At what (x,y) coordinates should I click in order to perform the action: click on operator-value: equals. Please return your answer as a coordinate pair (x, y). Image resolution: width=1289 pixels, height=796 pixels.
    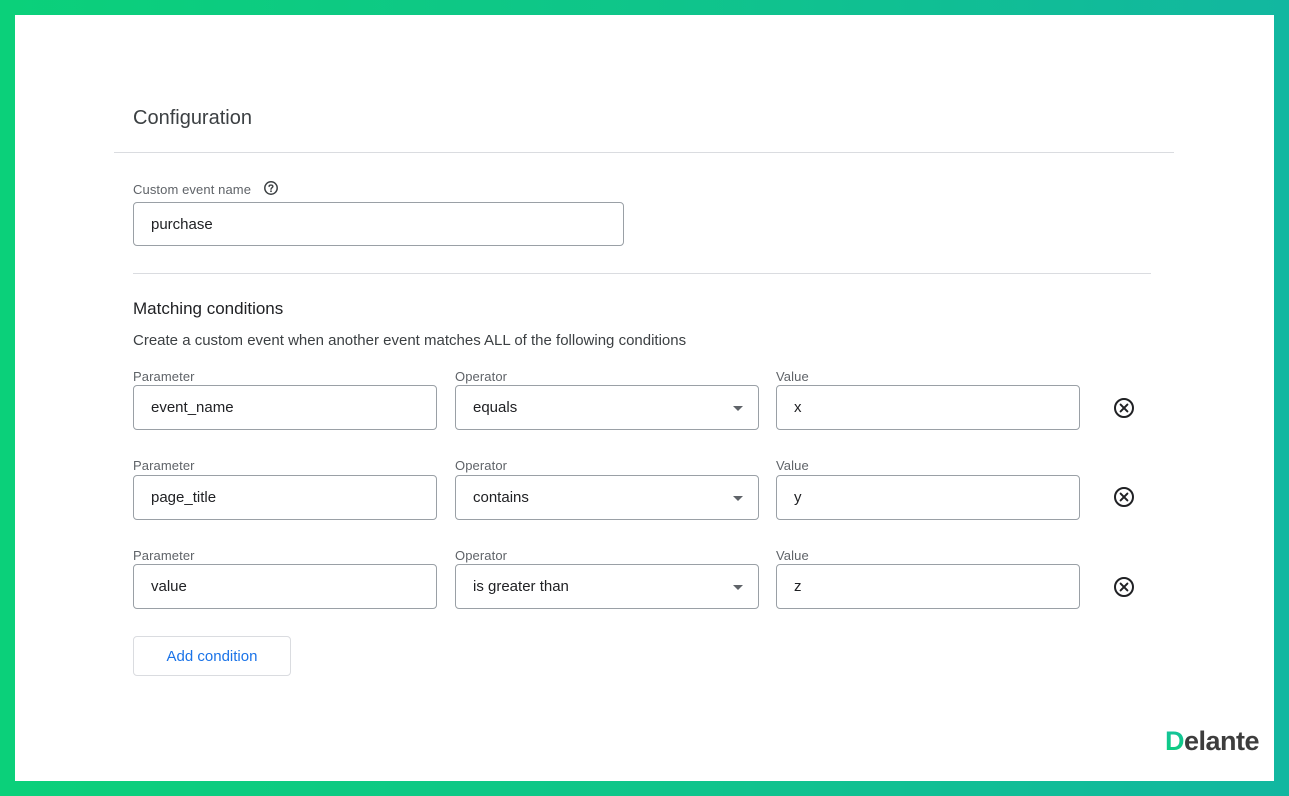
    Looking at the image, I should click on (495, 407).